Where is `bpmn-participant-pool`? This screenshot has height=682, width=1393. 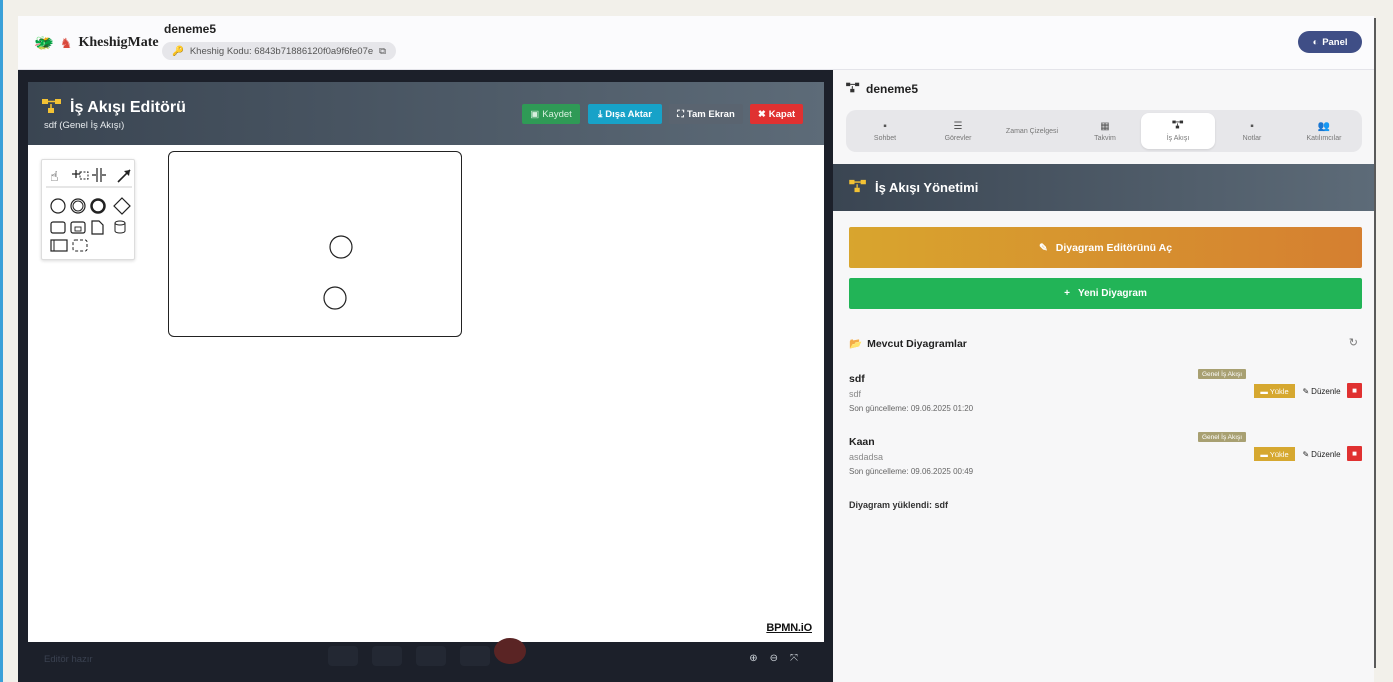
bpmn-participant-pool is located at coordinates (315, 244).